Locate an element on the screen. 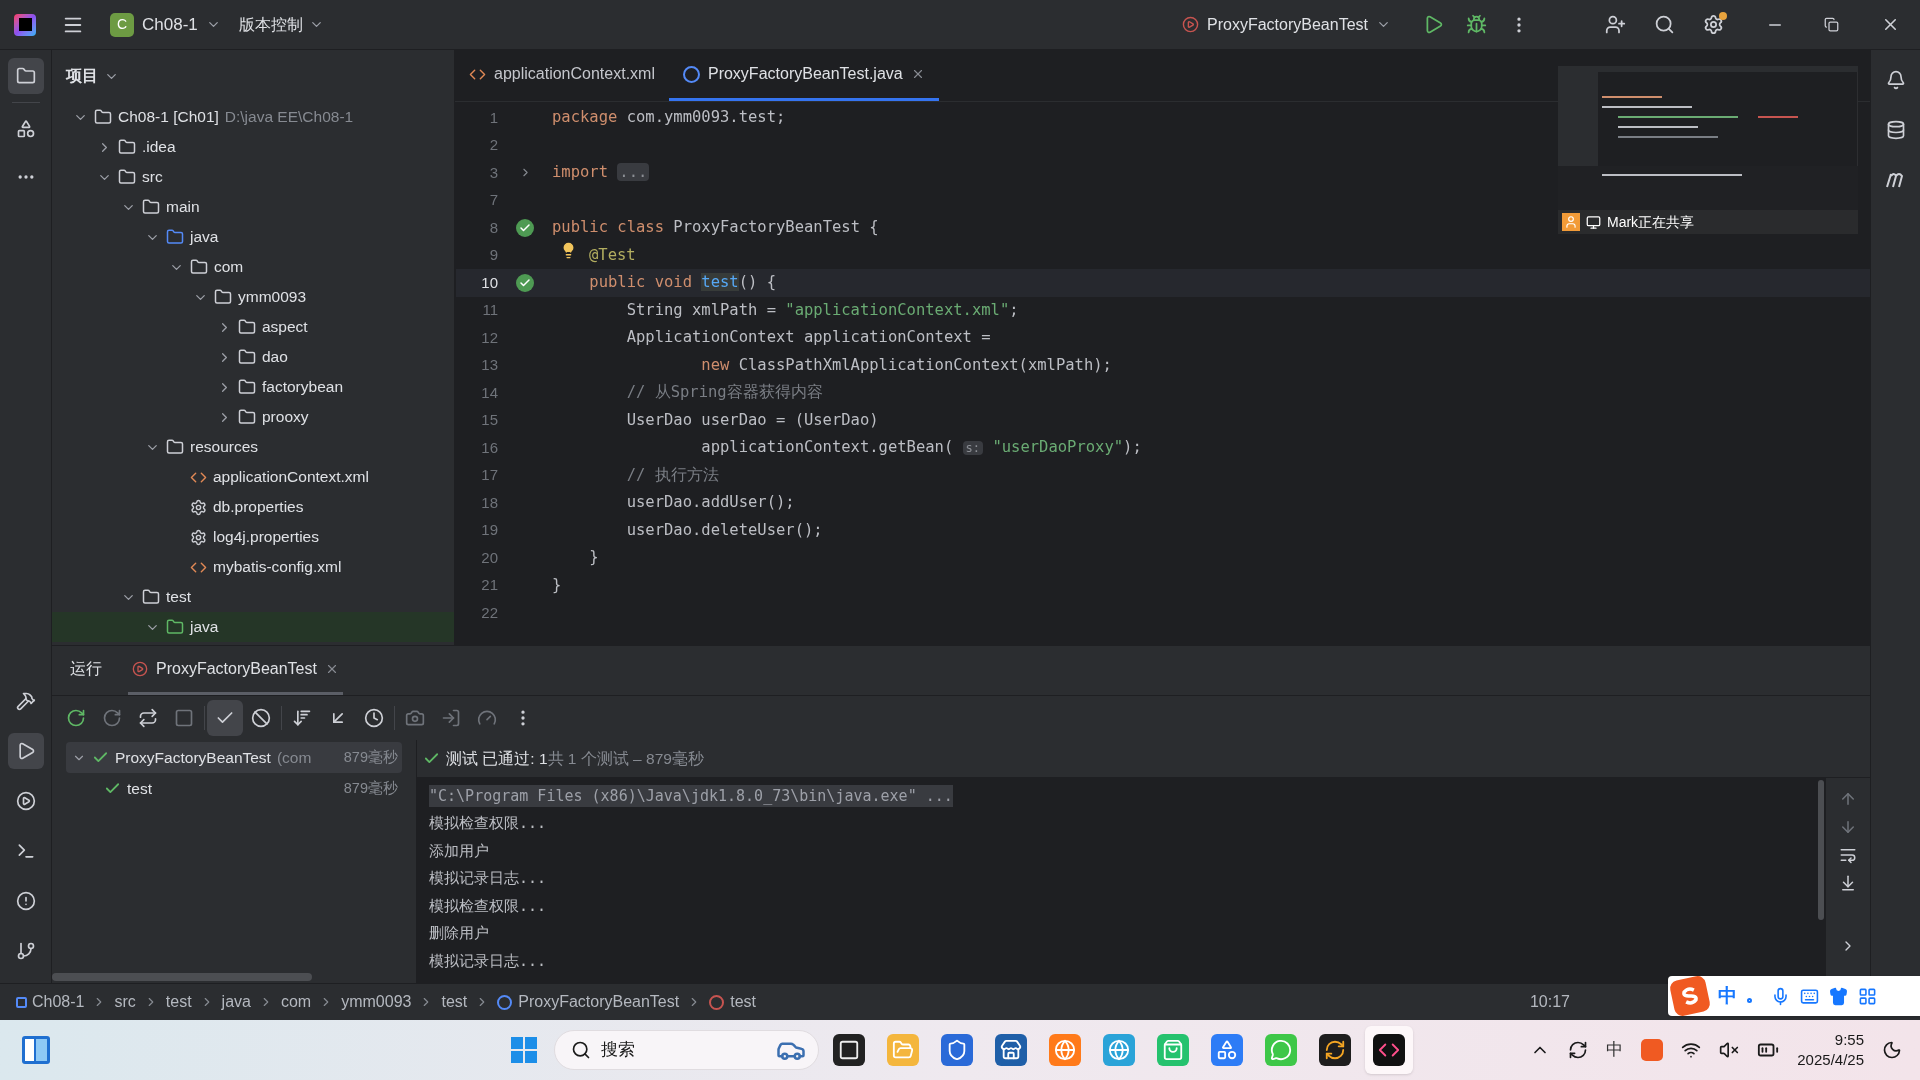  wifi-icon is located at coordinates (1691, 1050).